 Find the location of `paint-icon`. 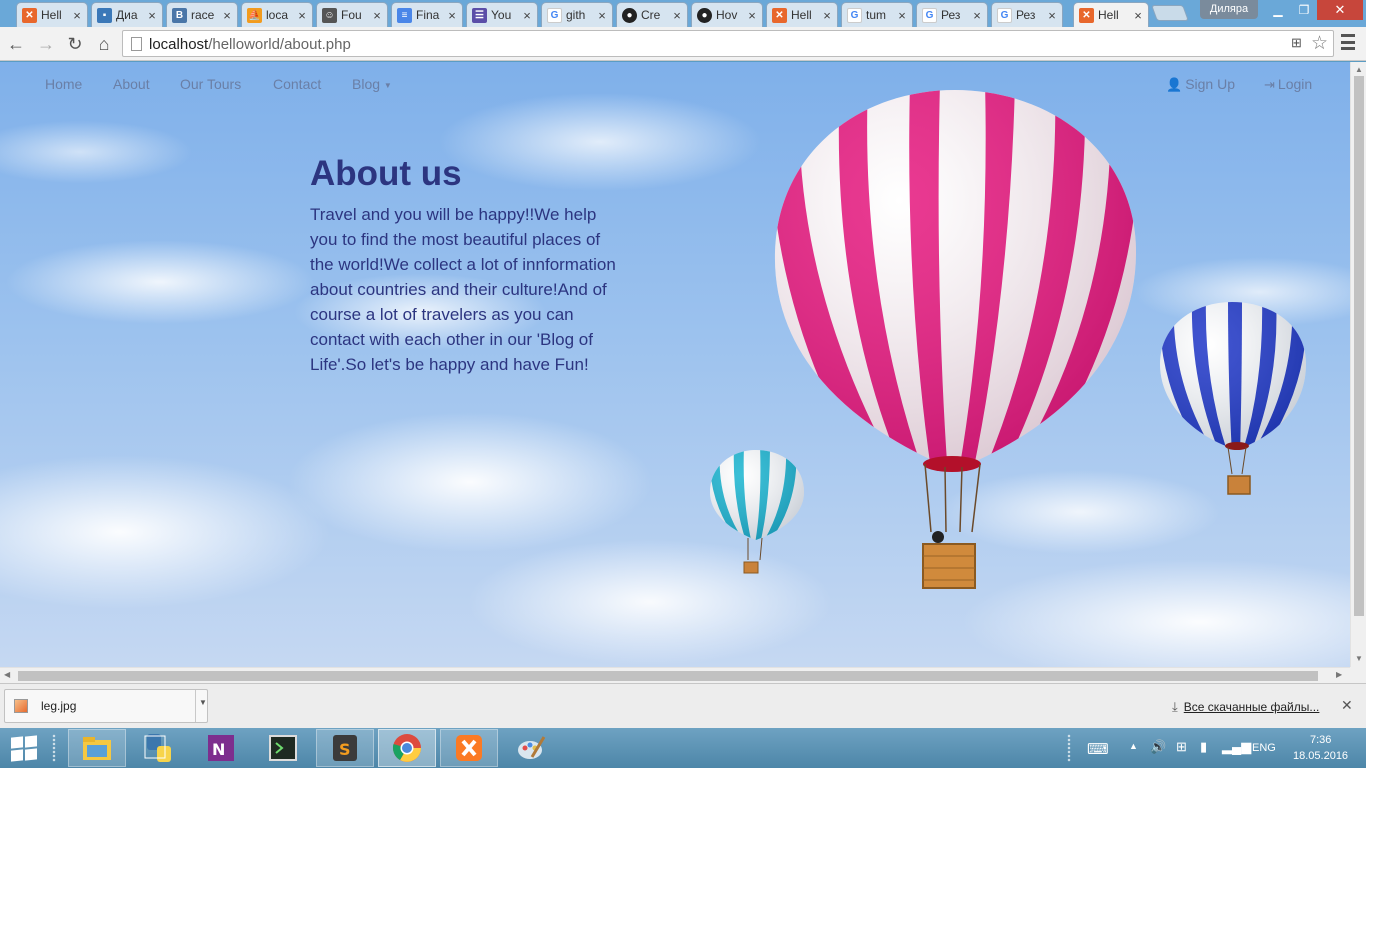

paint-icon is located at coordinates (531, 748).